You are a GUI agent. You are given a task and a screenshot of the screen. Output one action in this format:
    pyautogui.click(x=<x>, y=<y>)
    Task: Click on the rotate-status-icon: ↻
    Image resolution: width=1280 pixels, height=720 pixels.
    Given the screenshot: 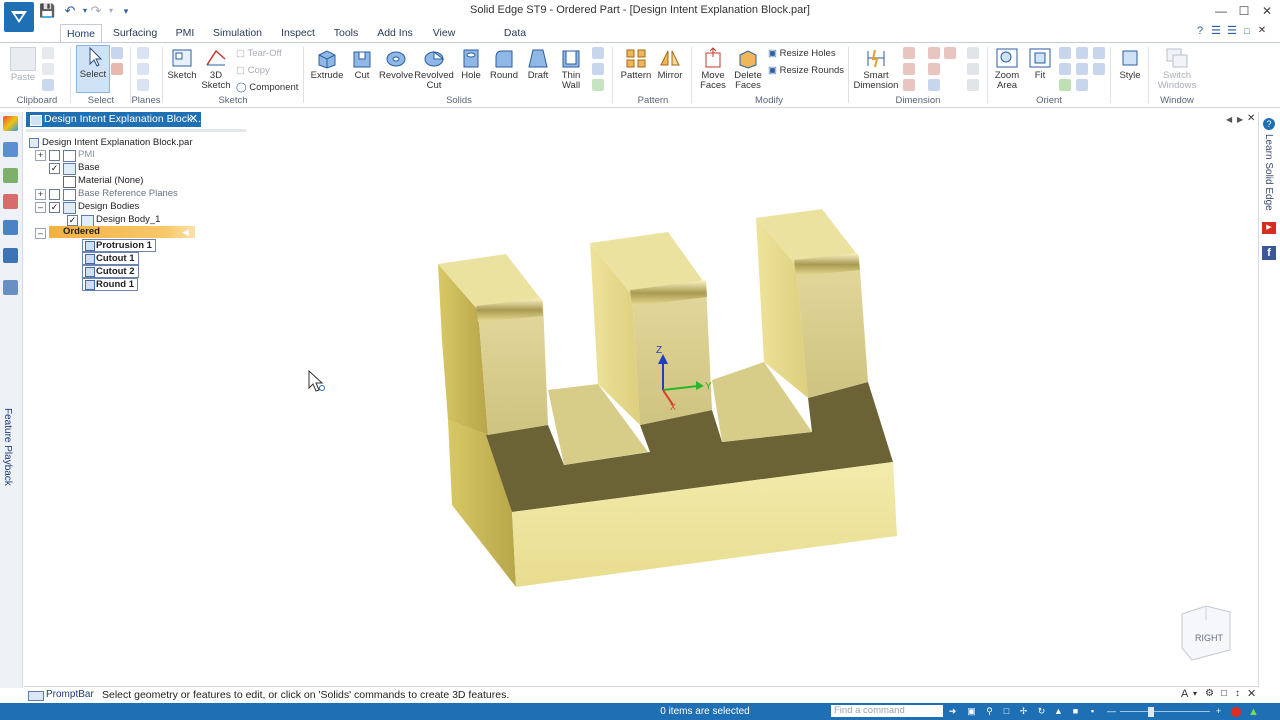 What is the action you would take?
    pyautogui.click(x=1041, y=711)
    